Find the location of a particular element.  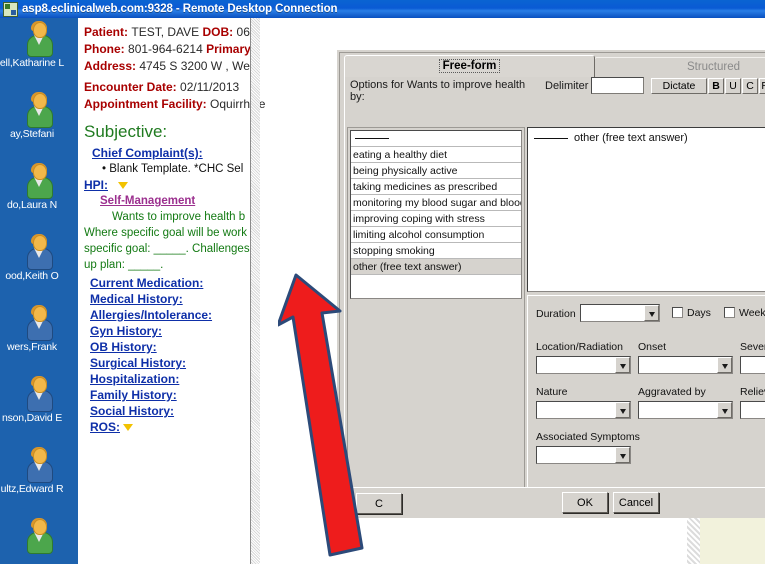

sidebar-item-label: ay,Stefani is located at coordinates (32, 134).